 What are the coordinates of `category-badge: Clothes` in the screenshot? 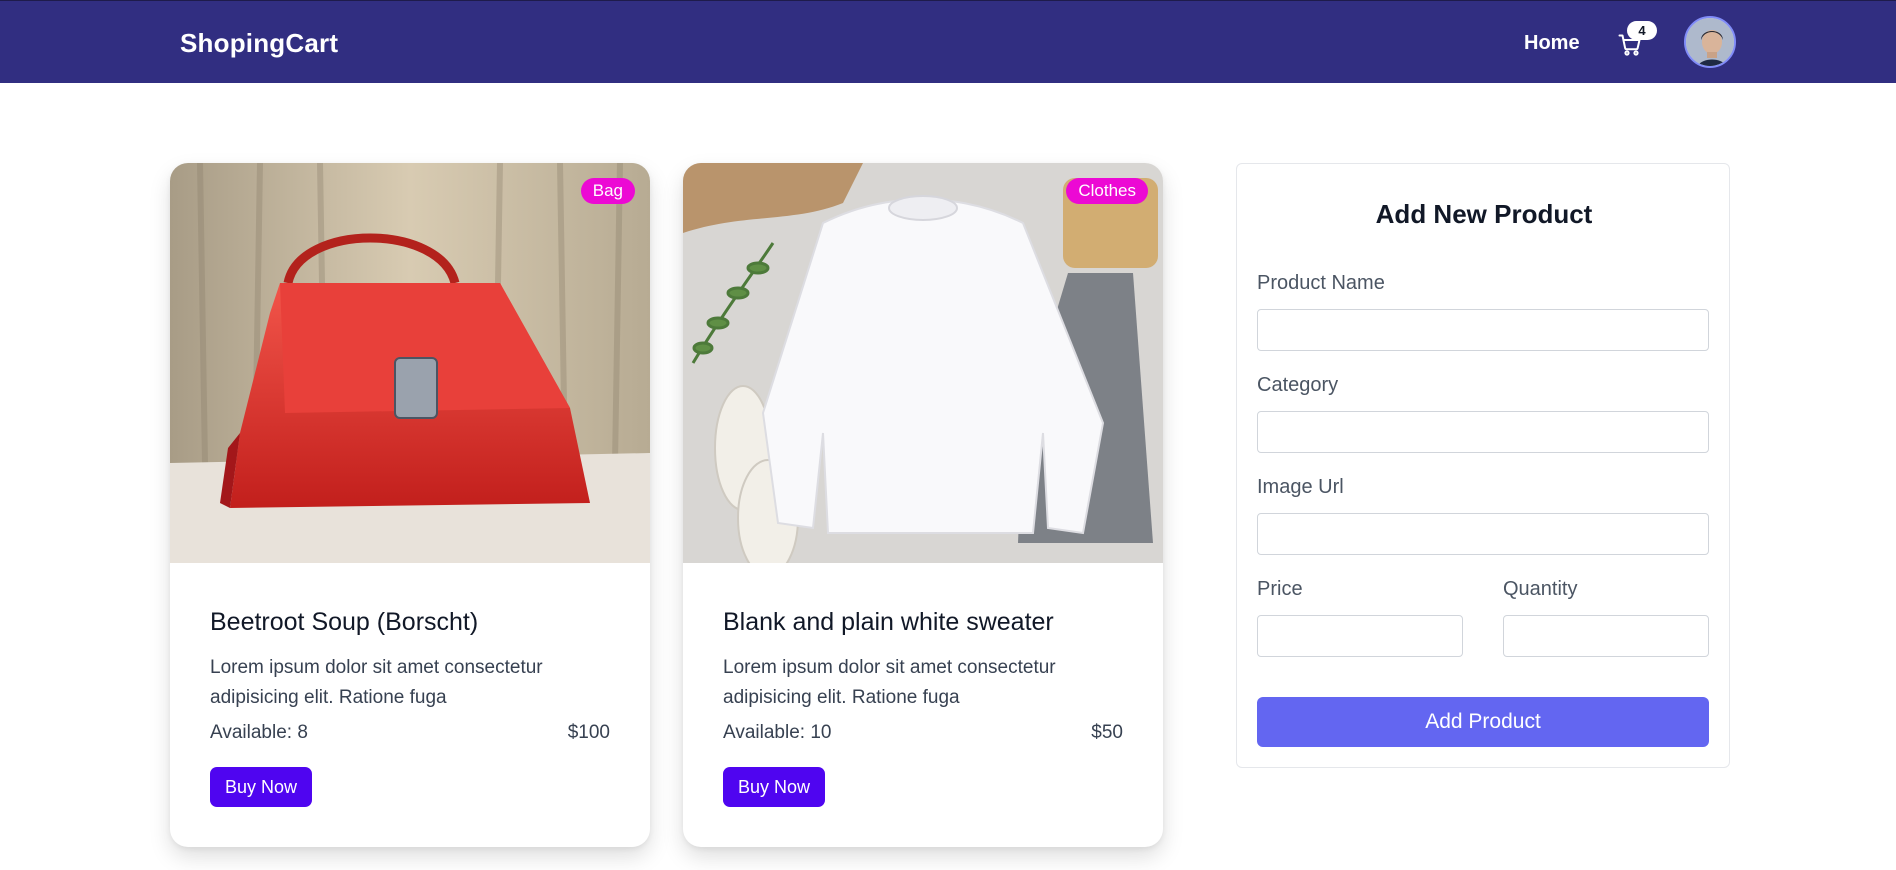 It's located at (1107, 191).